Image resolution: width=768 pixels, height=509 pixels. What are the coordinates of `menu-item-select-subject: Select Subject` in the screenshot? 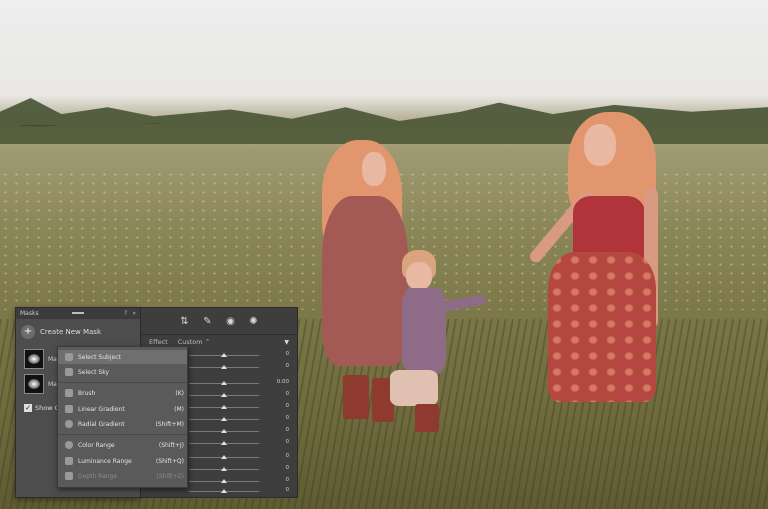 It's located at (122, 357).